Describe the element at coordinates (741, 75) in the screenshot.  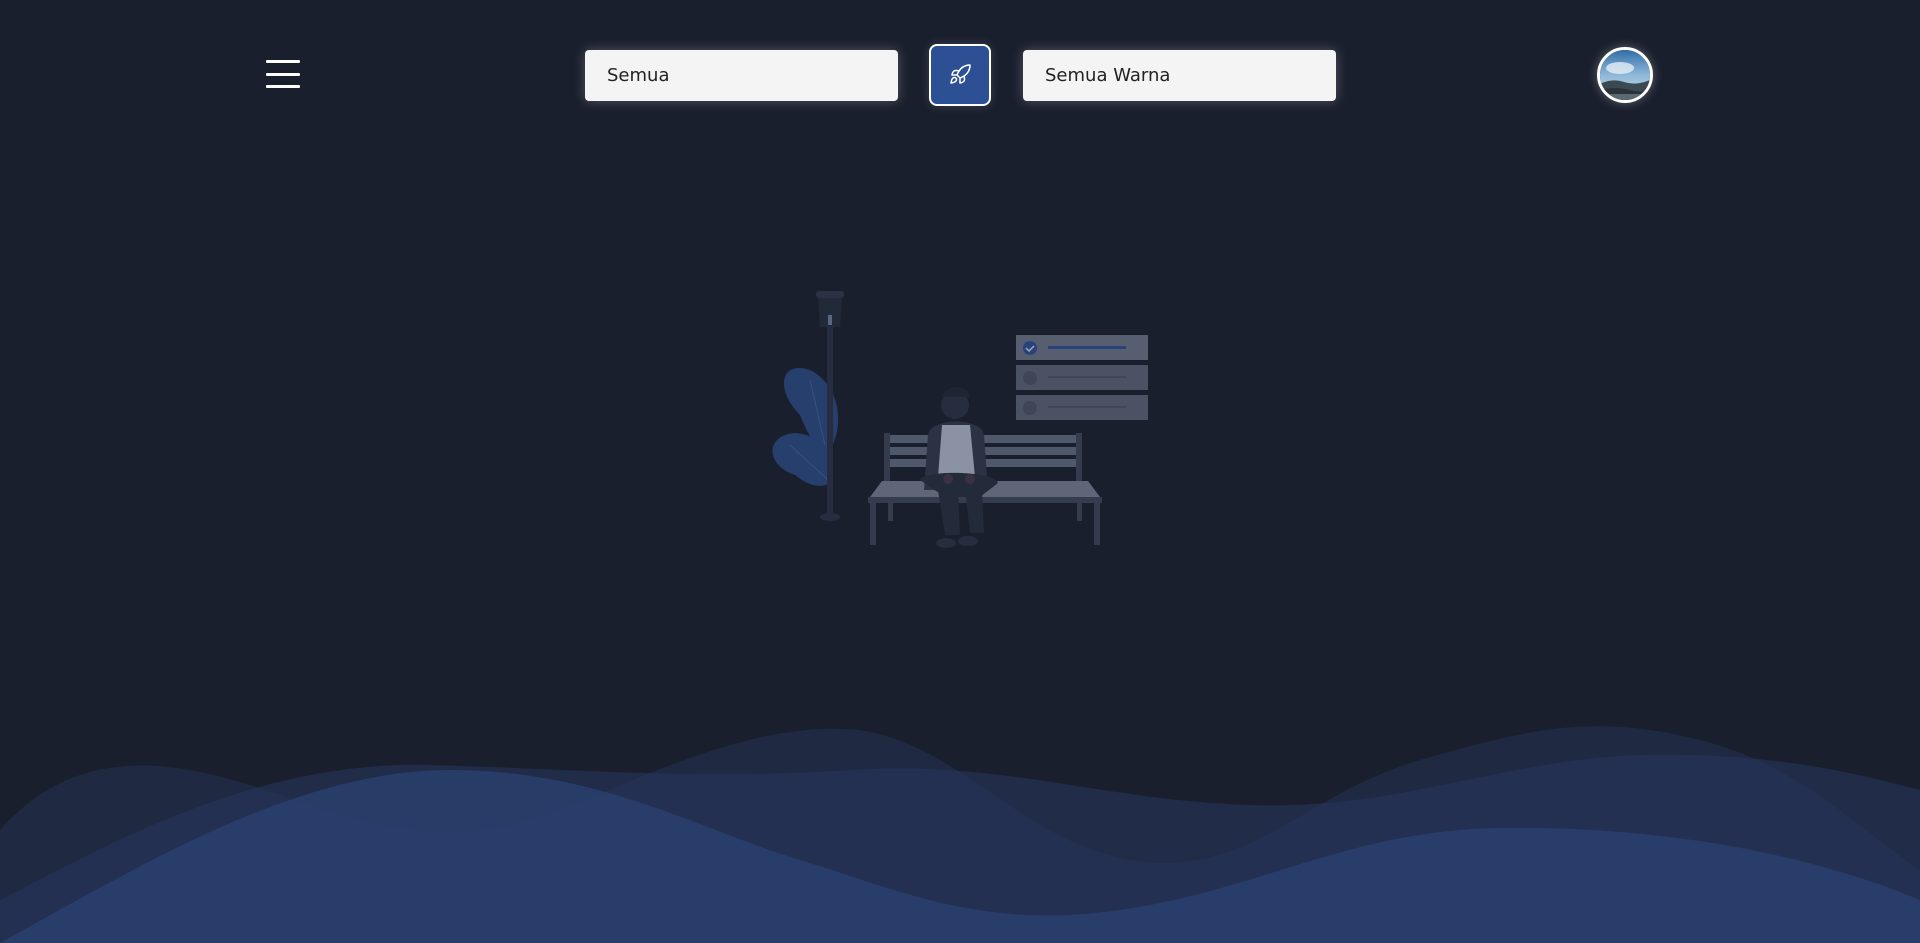
I see `category-select: Semua` at that location.